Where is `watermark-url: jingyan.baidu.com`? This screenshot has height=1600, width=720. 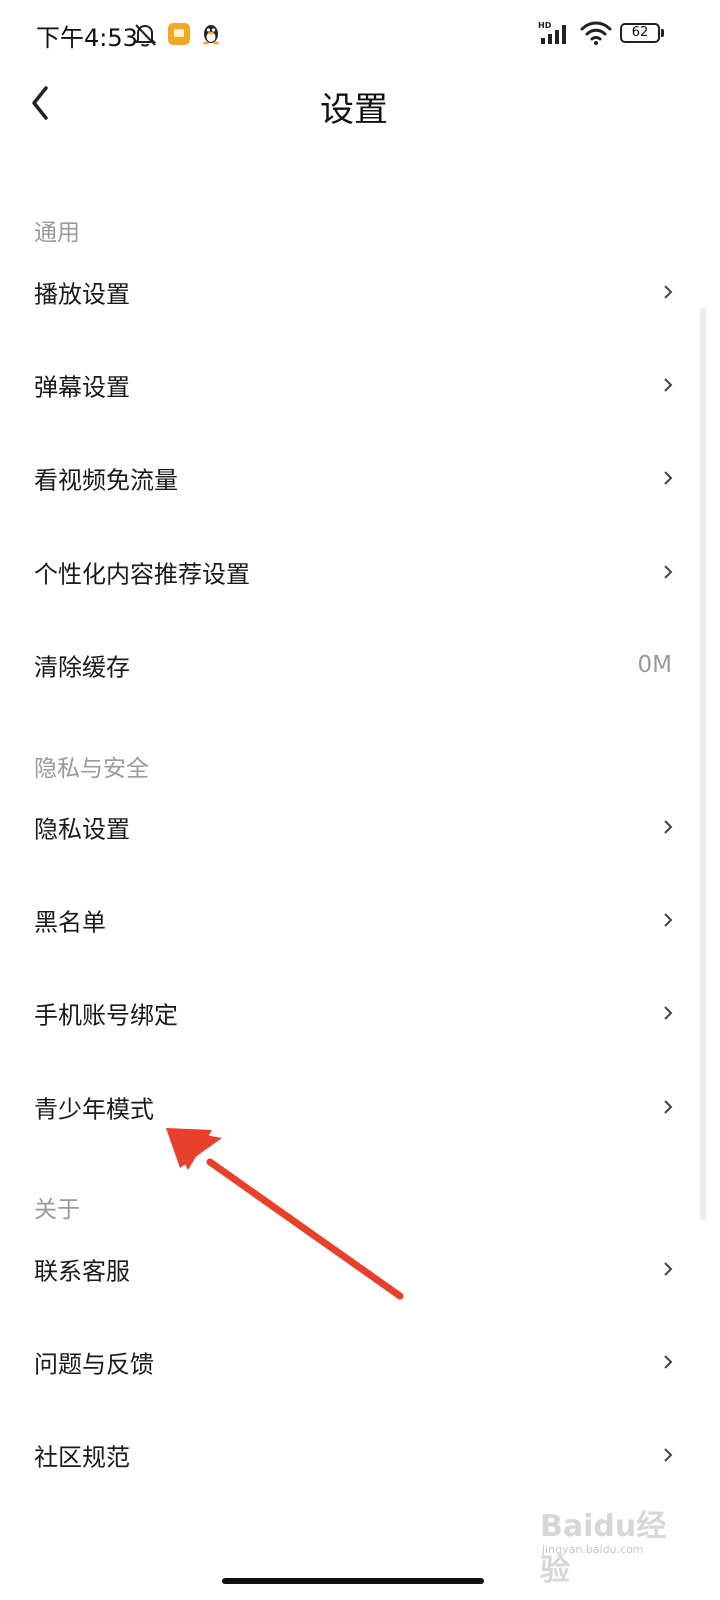 watermark-url: jingyan.baidu.com is located at coordinates (593, 1549).